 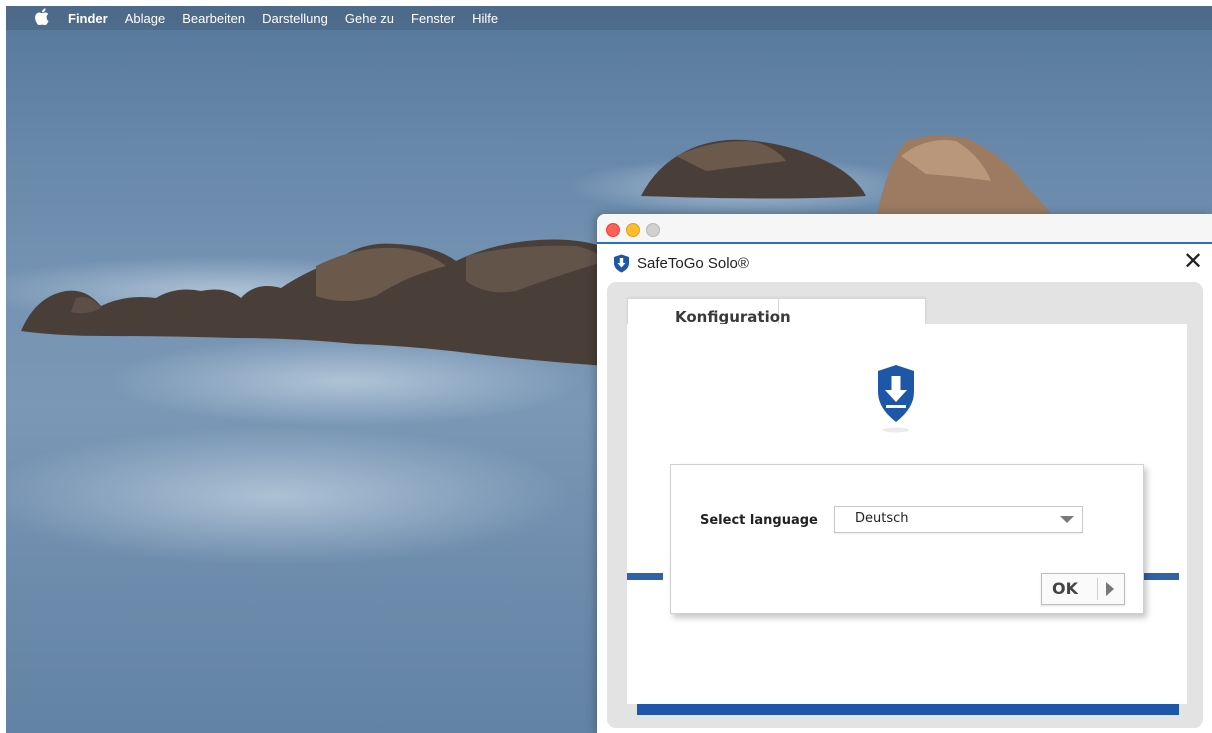 I want to click on shield-logo-icon, so click(x=621, y=263).